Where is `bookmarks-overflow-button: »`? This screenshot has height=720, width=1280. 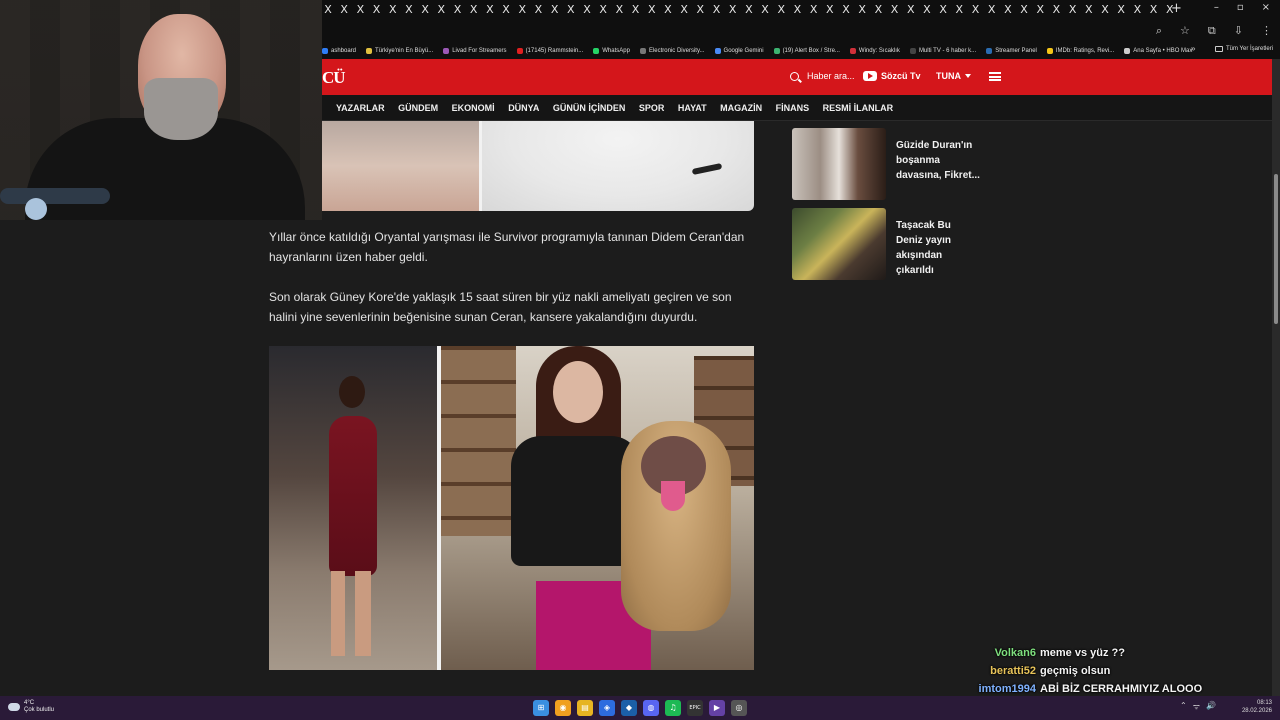 bookmarks-overflow-button: » is located at coordinates (1193, 48).